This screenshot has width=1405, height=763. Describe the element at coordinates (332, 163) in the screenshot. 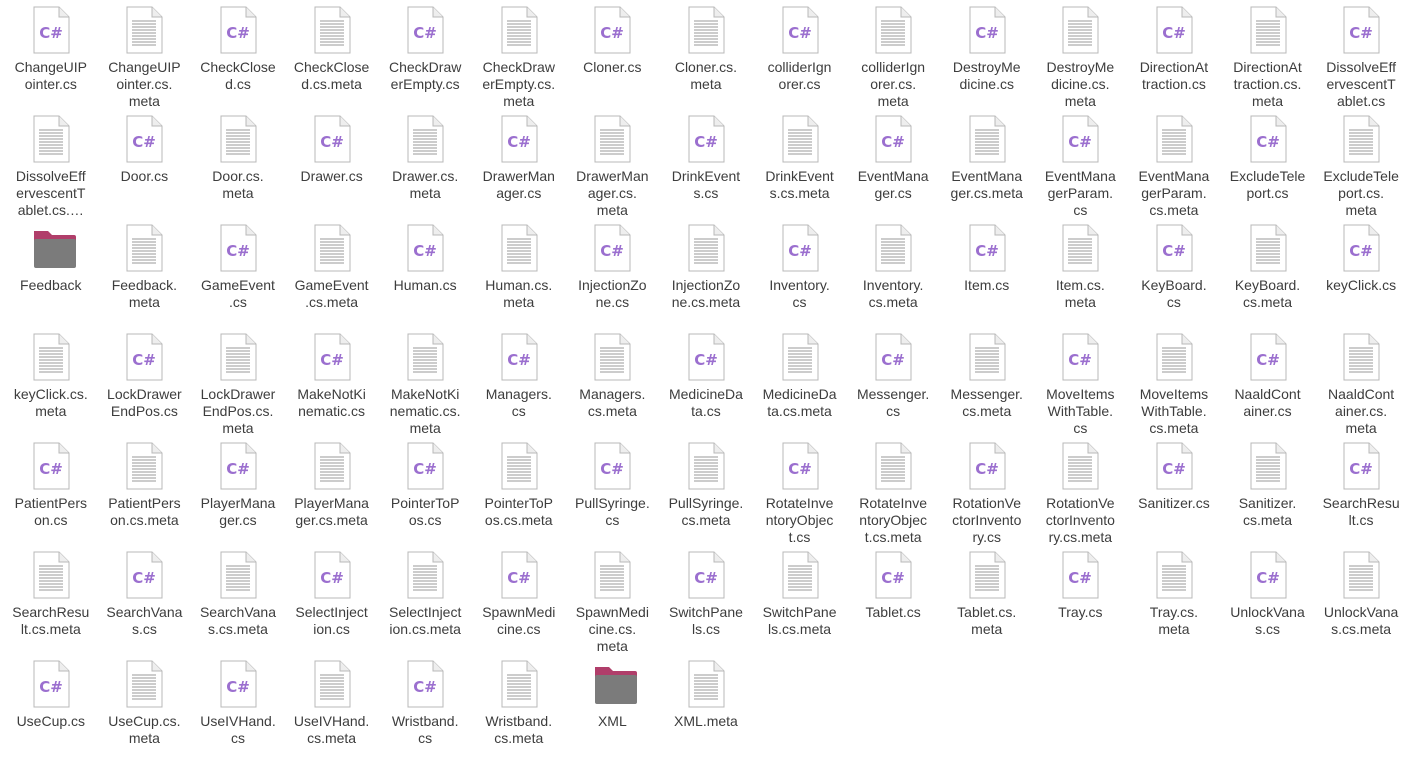

I see `file-item: C# Drawer.cs` at that location.